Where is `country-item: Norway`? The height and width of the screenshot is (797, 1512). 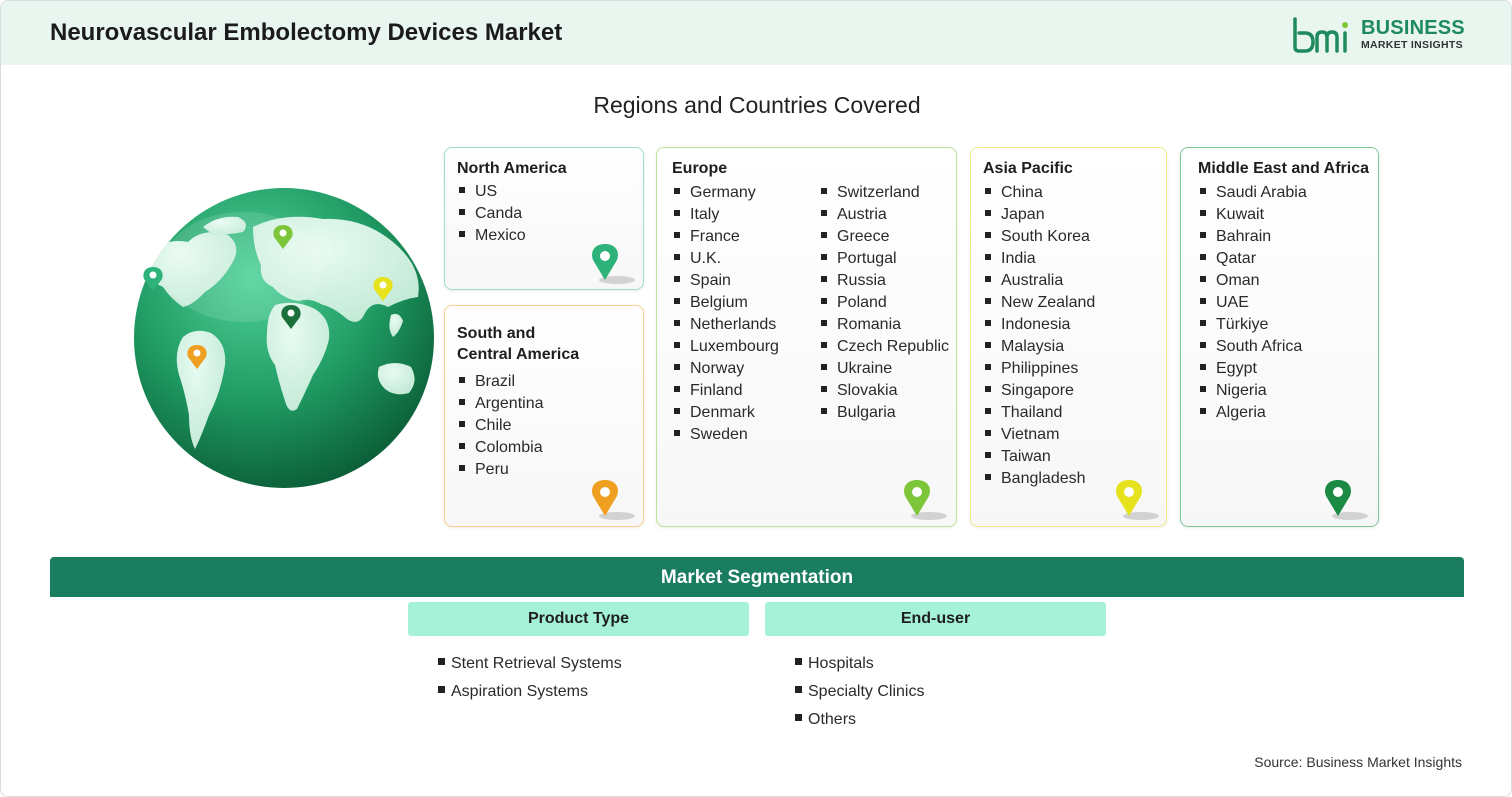
country-item: Norway is located at coordinates (726, 369).